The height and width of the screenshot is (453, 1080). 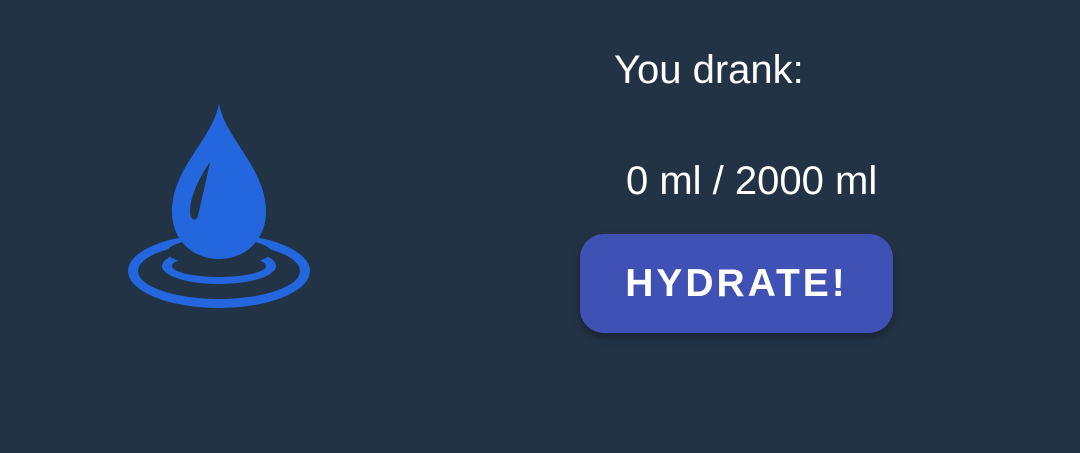 I want to click on water-amount-readout: 0 ml / 2000 ml, so click(x=752, y=181).